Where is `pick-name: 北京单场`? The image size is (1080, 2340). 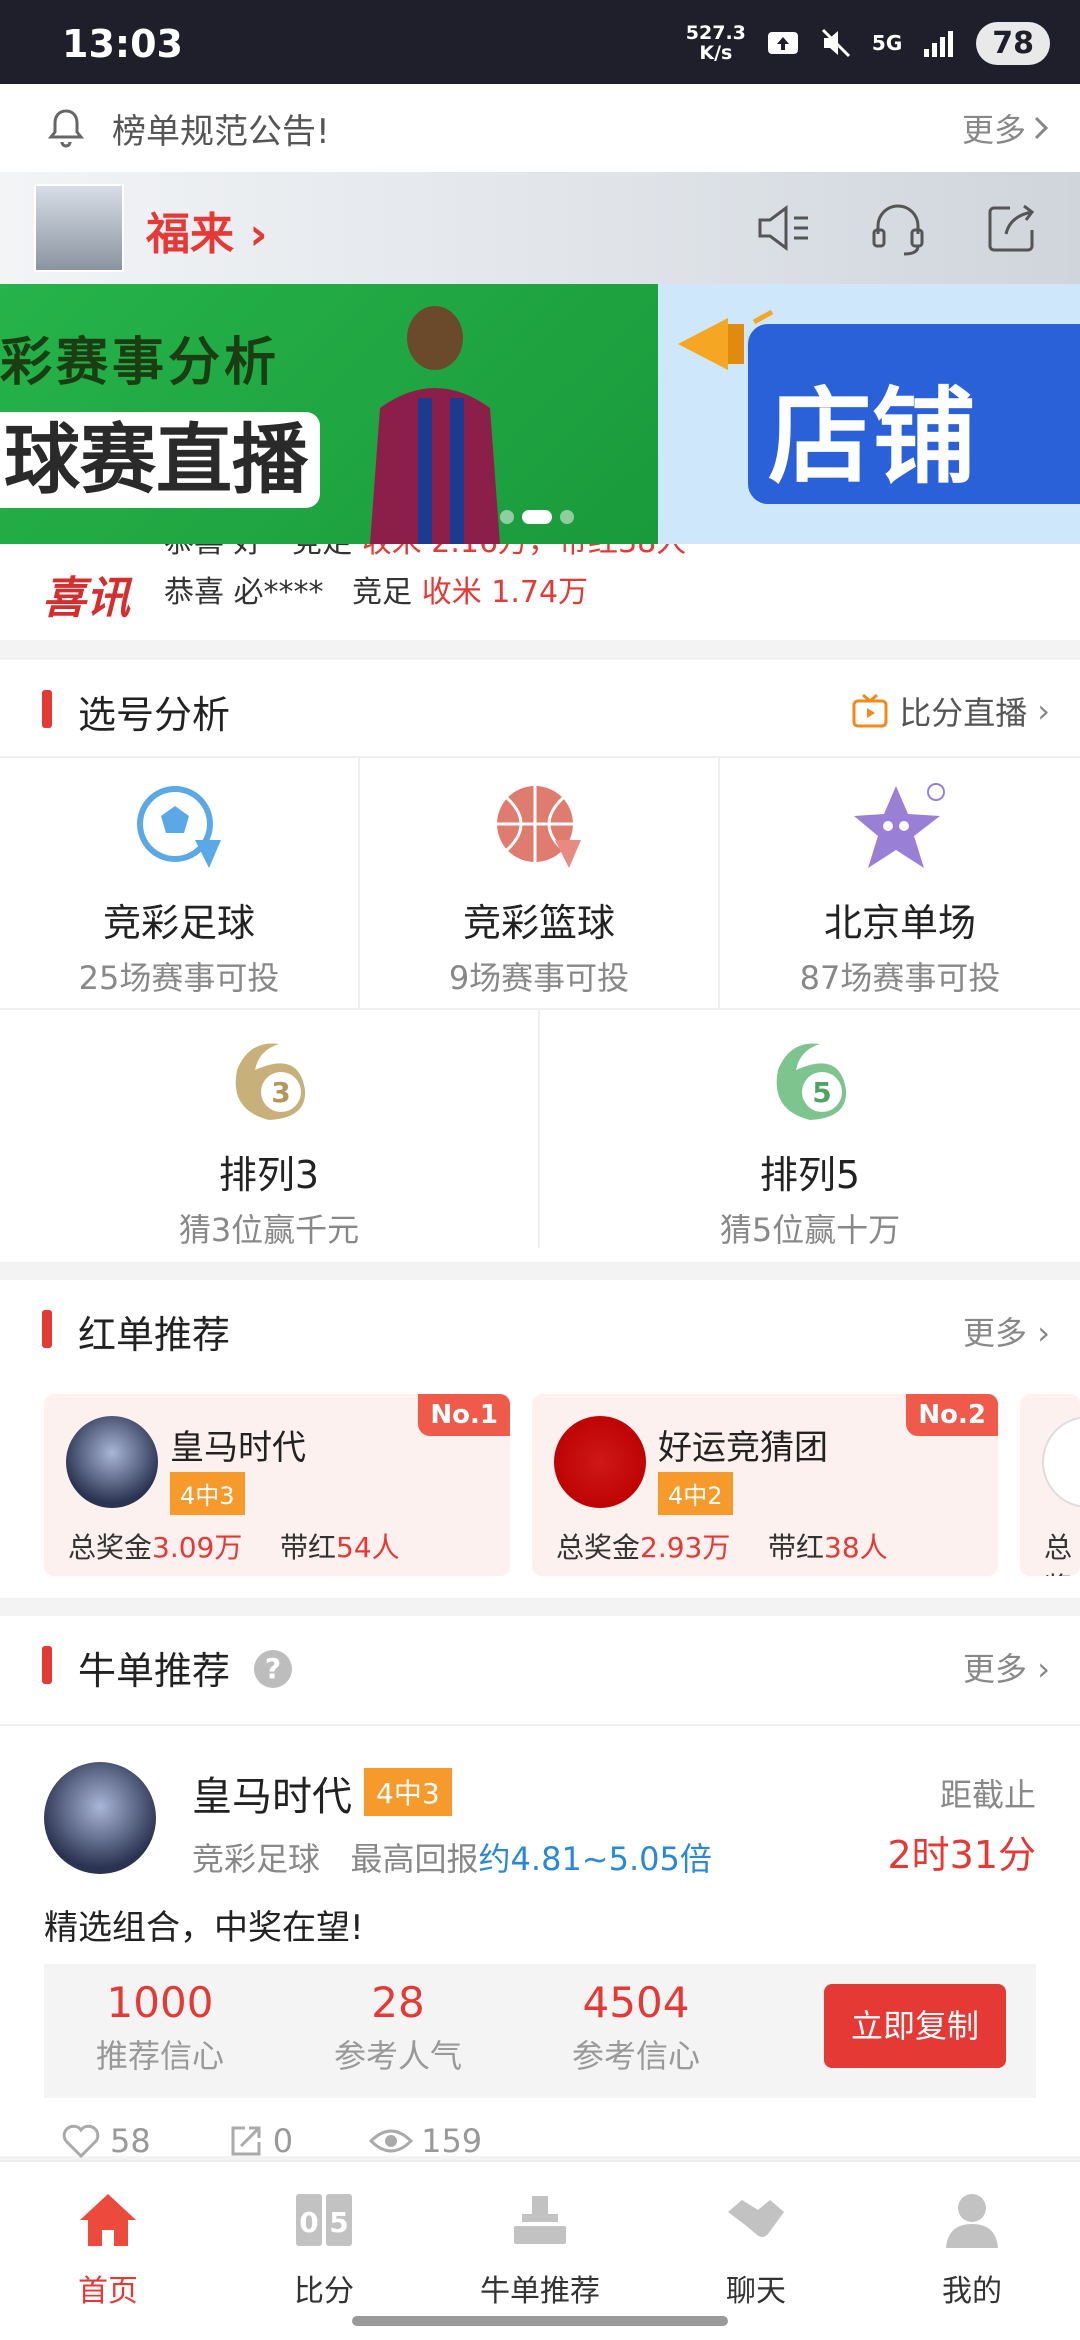
pick-name: 北京单场 is located at coordinates (899, 923).